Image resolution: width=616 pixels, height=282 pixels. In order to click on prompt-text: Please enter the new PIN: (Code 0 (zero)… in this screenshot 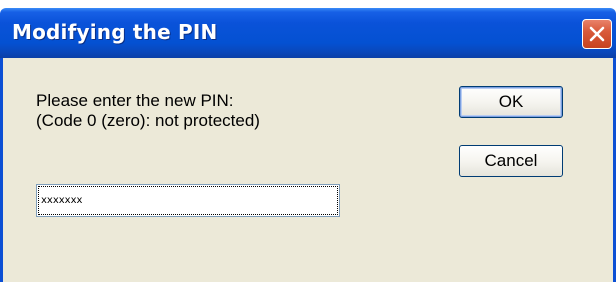, I will do `click(148, 111)`.